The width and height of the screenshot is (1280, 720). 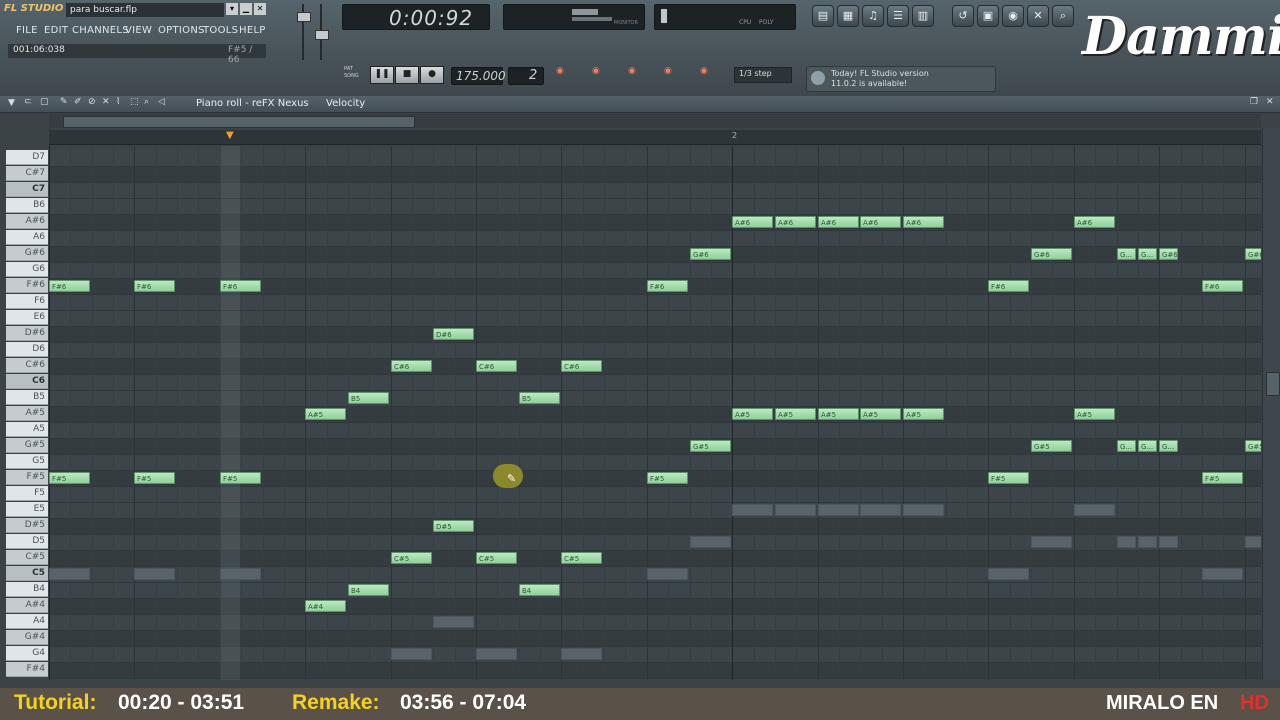 I want to click on piano-key: F#6, so click(x=27, y=285).